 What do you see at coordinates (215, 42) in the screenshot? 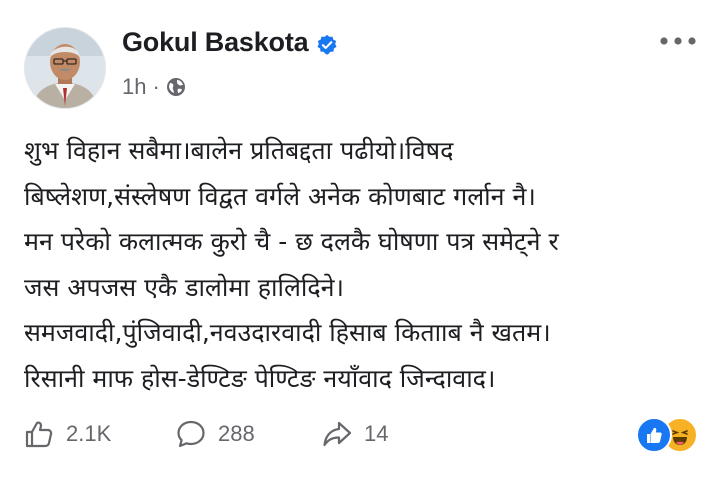
I see `author-name: Gokul Baskota` at bounding box center [215, 42].